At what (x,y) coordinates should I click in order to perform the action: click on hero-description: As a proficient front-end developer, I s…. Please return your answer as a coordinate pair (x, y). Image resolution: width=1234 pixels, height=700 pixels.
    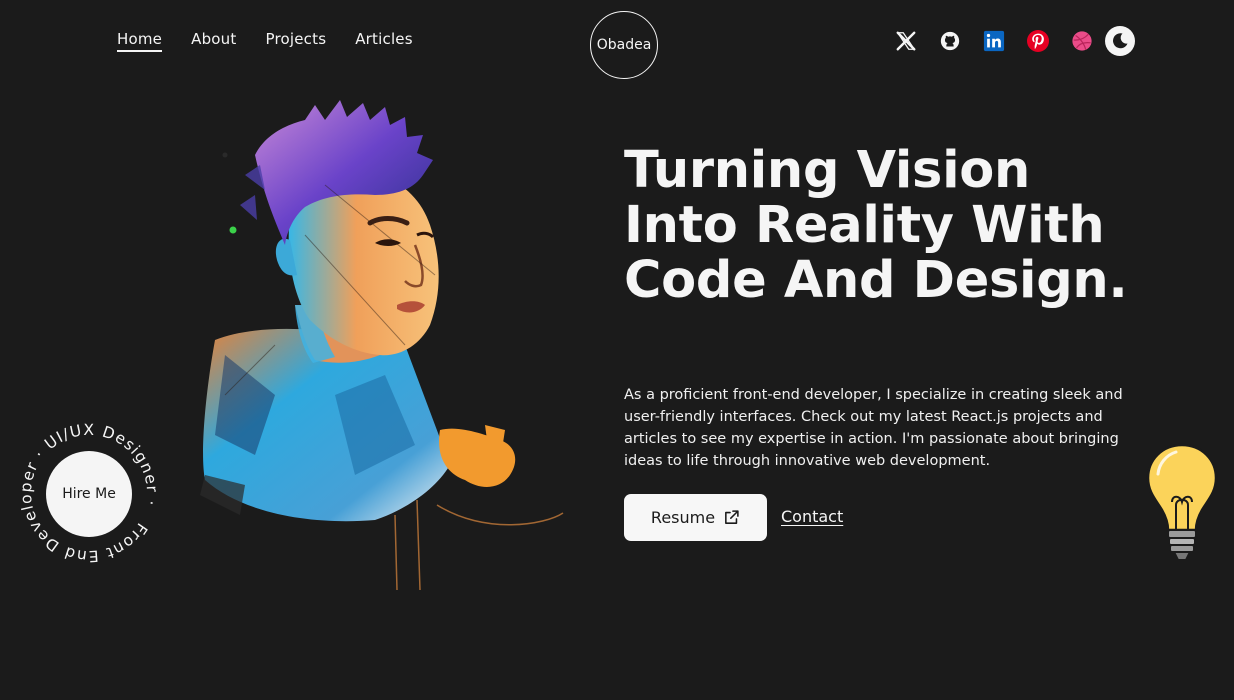
    Looking at the image, I should click on (873, 428).